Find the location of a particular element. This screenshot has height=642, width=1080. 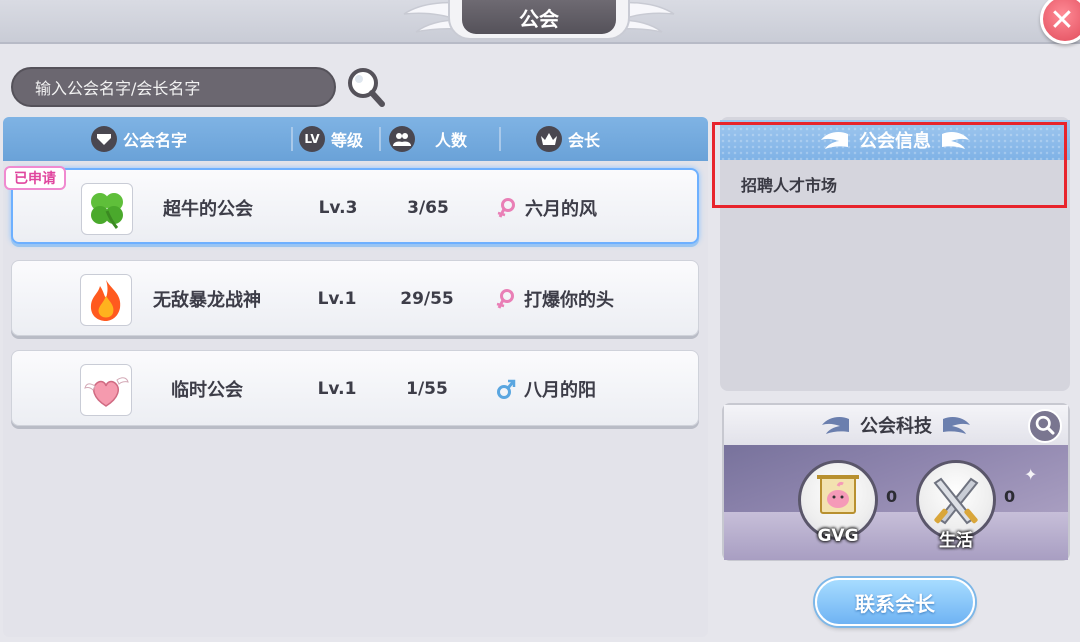

header-members: 人数 is located at coordinates (428, 139).